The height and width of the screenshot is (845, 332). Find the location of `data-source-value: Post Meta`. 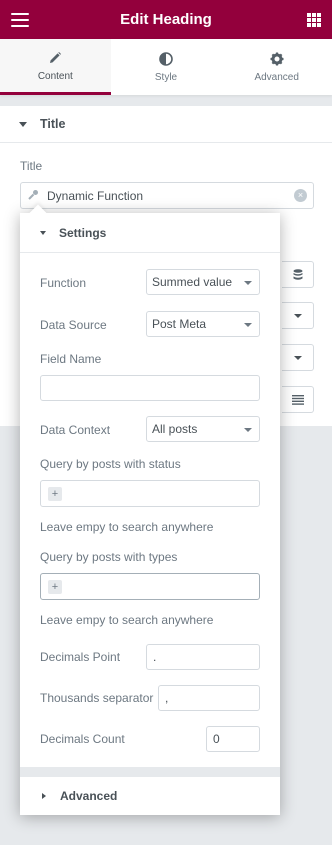

data-source-value: Post Meta is located at coordinates (179, 324).